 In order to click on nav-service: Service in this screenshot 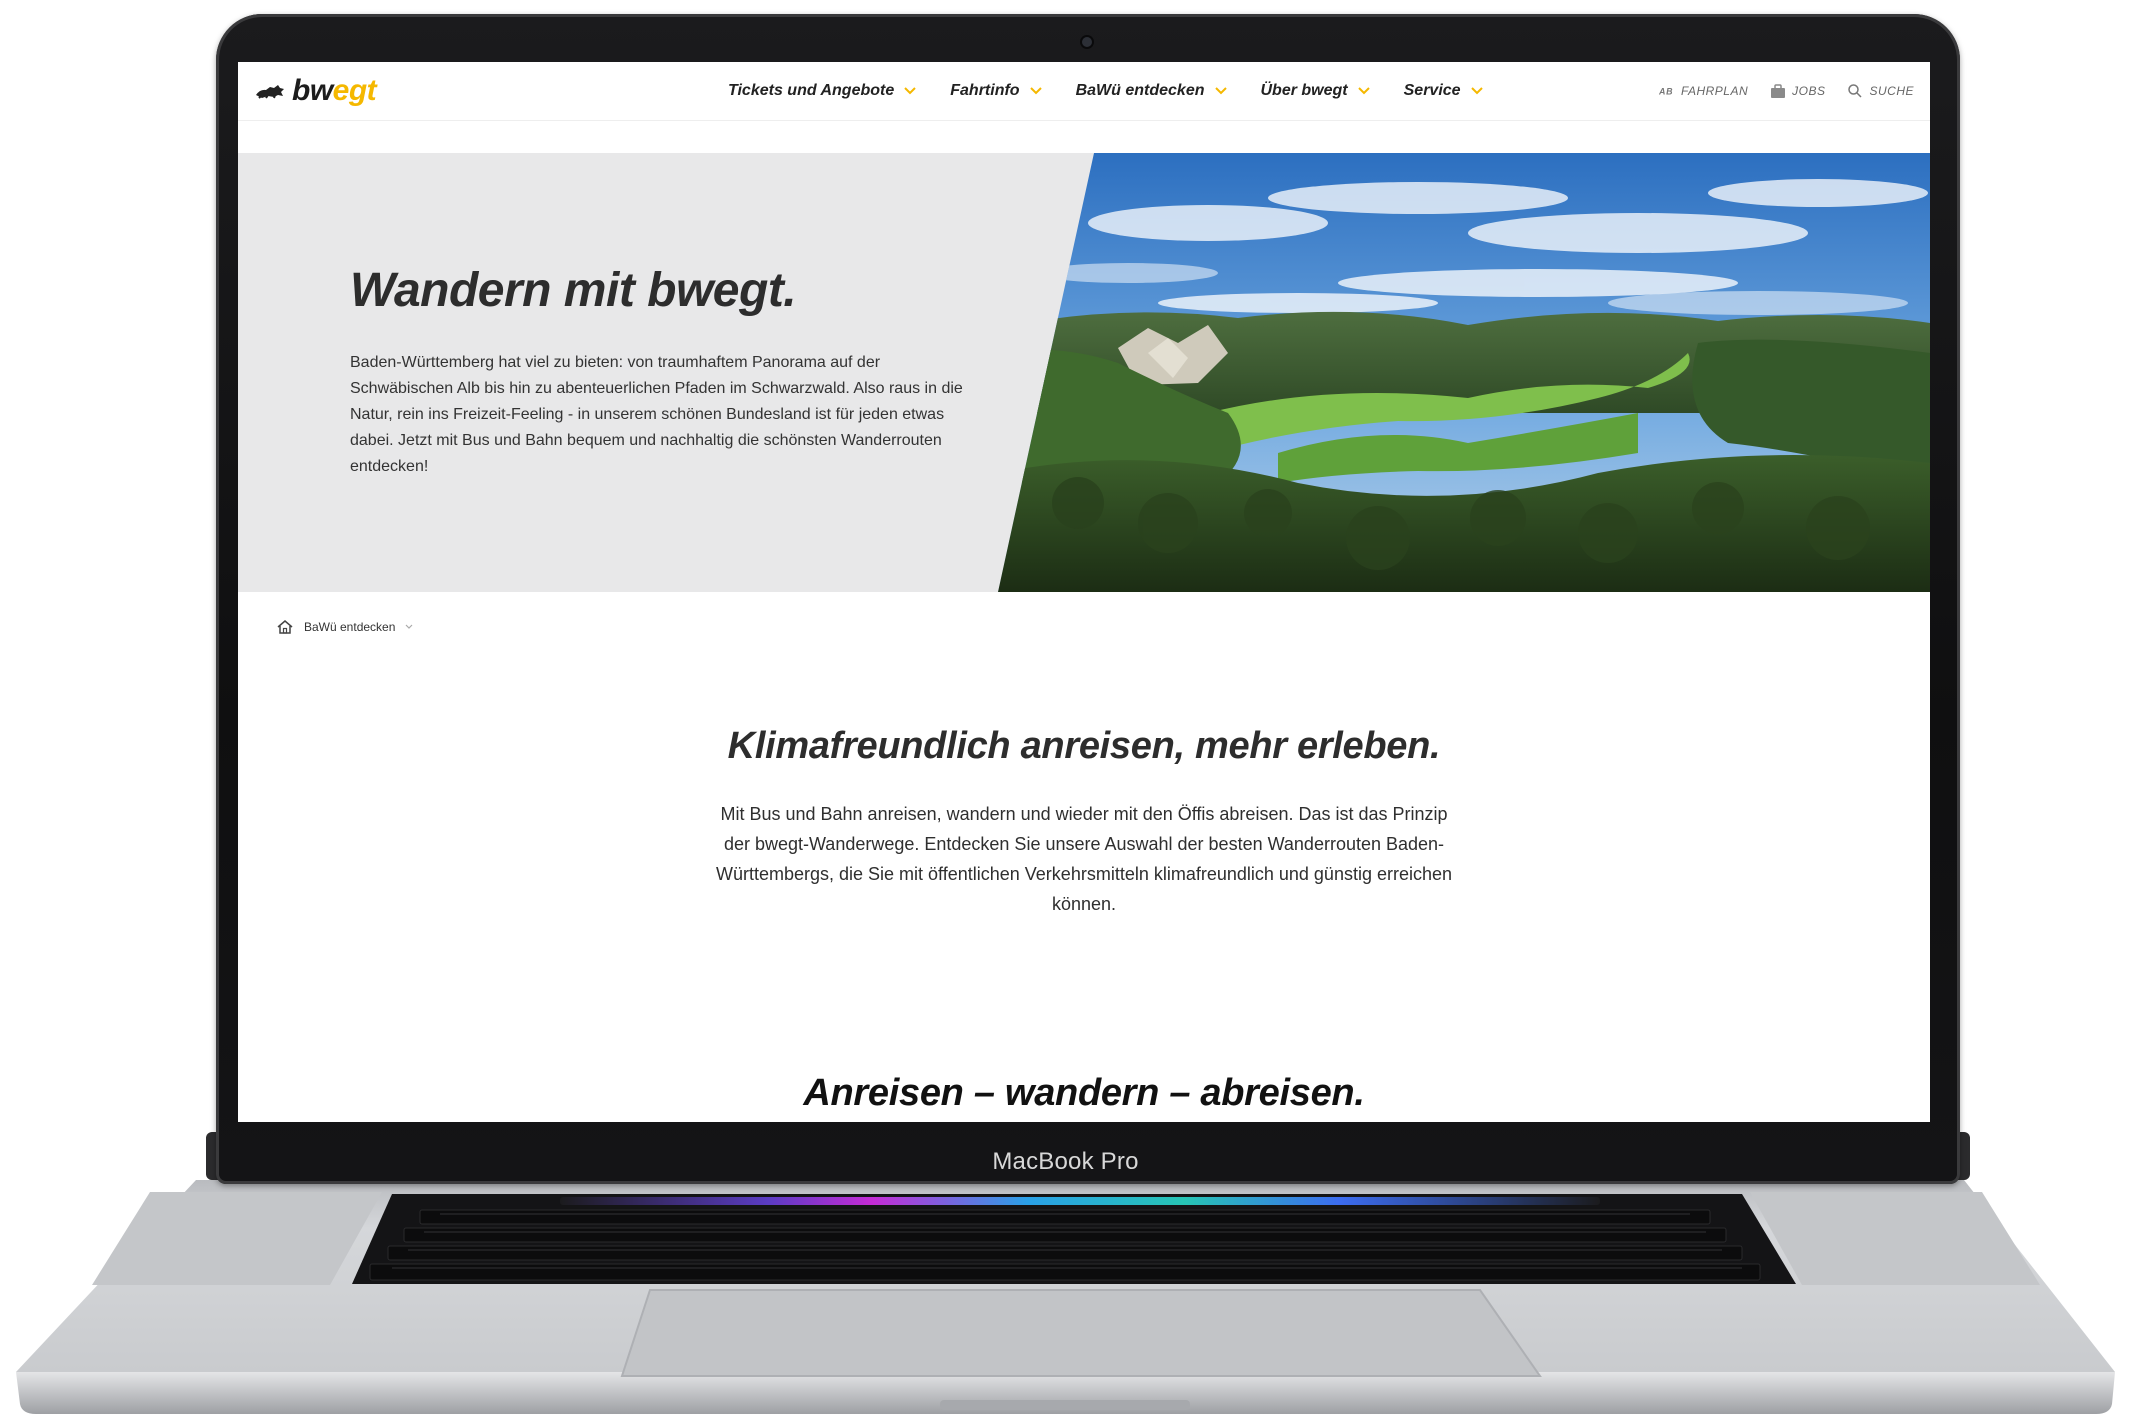, I will do `click(1443, 91)`.